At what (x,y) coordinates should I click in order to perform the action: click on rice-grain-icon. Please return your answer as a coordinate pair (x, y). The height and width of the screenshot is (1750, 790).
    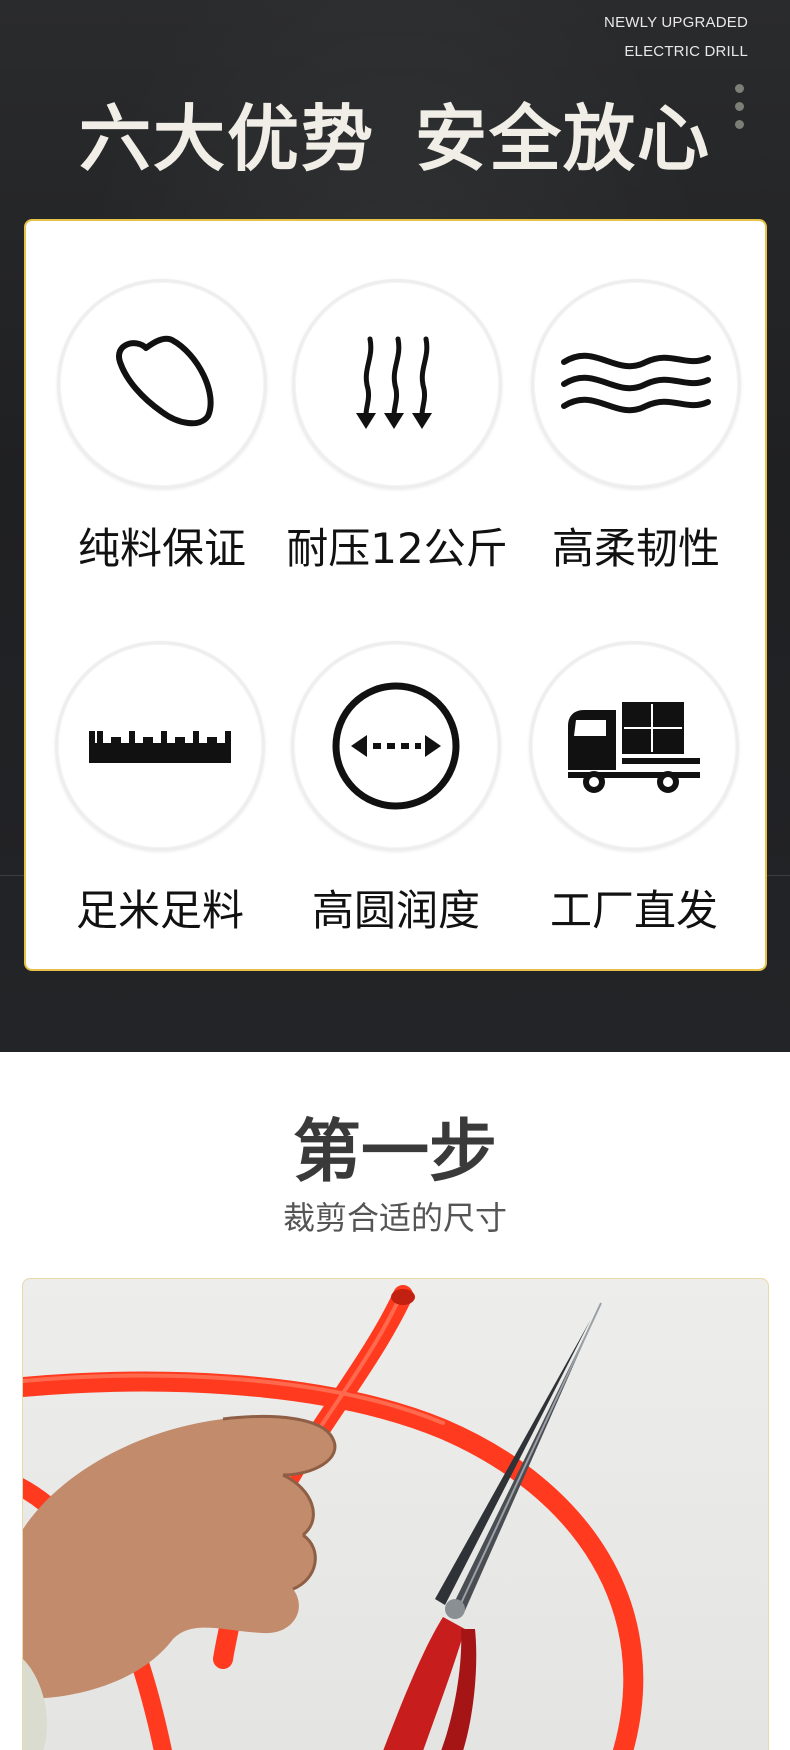
    Looking at the image, I should click on (165, 381).